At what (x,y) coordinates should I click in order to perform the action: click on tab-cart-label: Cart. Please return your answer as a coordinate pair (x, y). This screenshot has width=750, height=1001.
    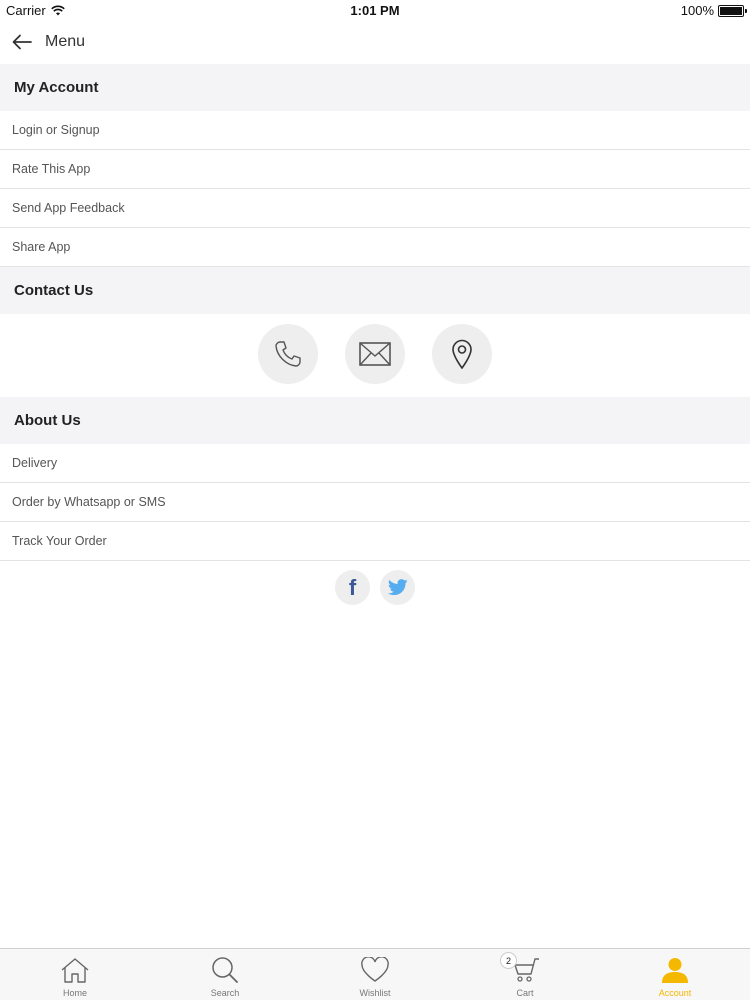
    Looking at the image, I should click on (525, 993).